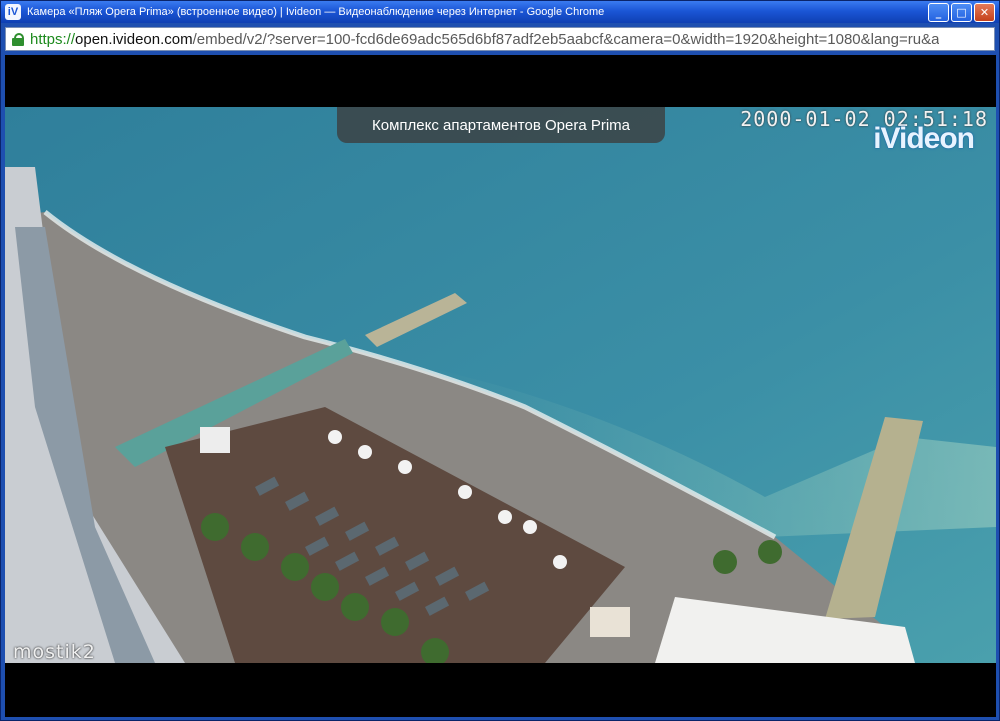  Describe the element at coordinates (18, 39) in the screenshot. I see `lock-icon` at that location.